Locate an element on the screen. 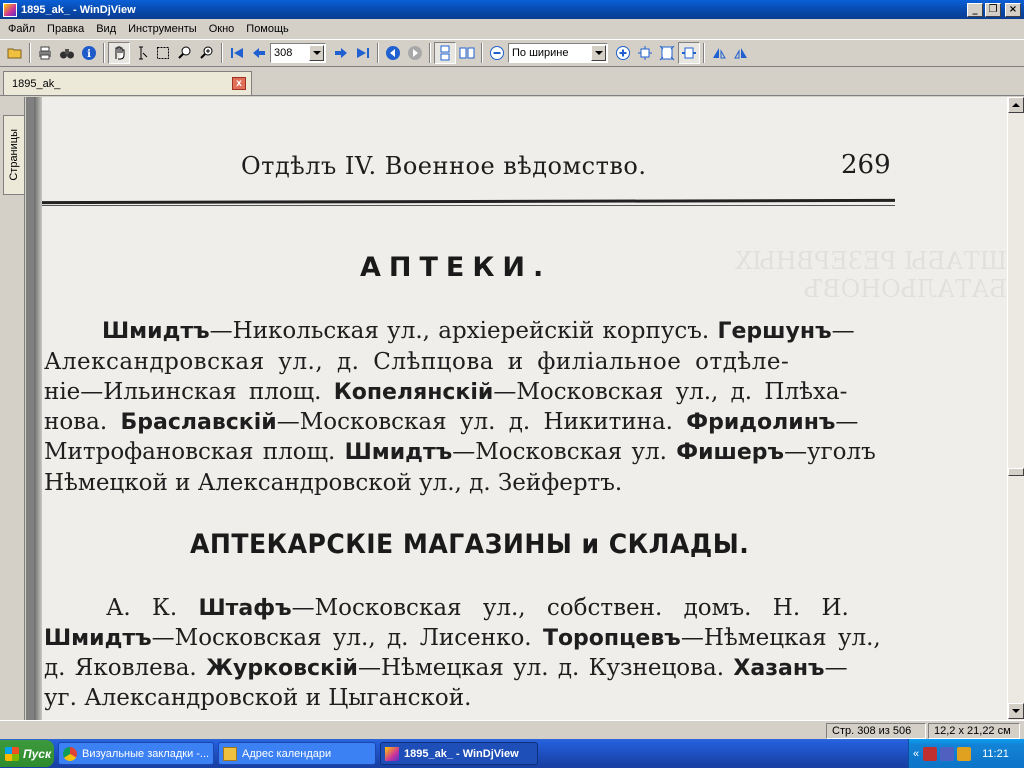 The width and height of the screenshot is (1024, 768). name-bold: Хазанъ is located at coordinates (779, 668).